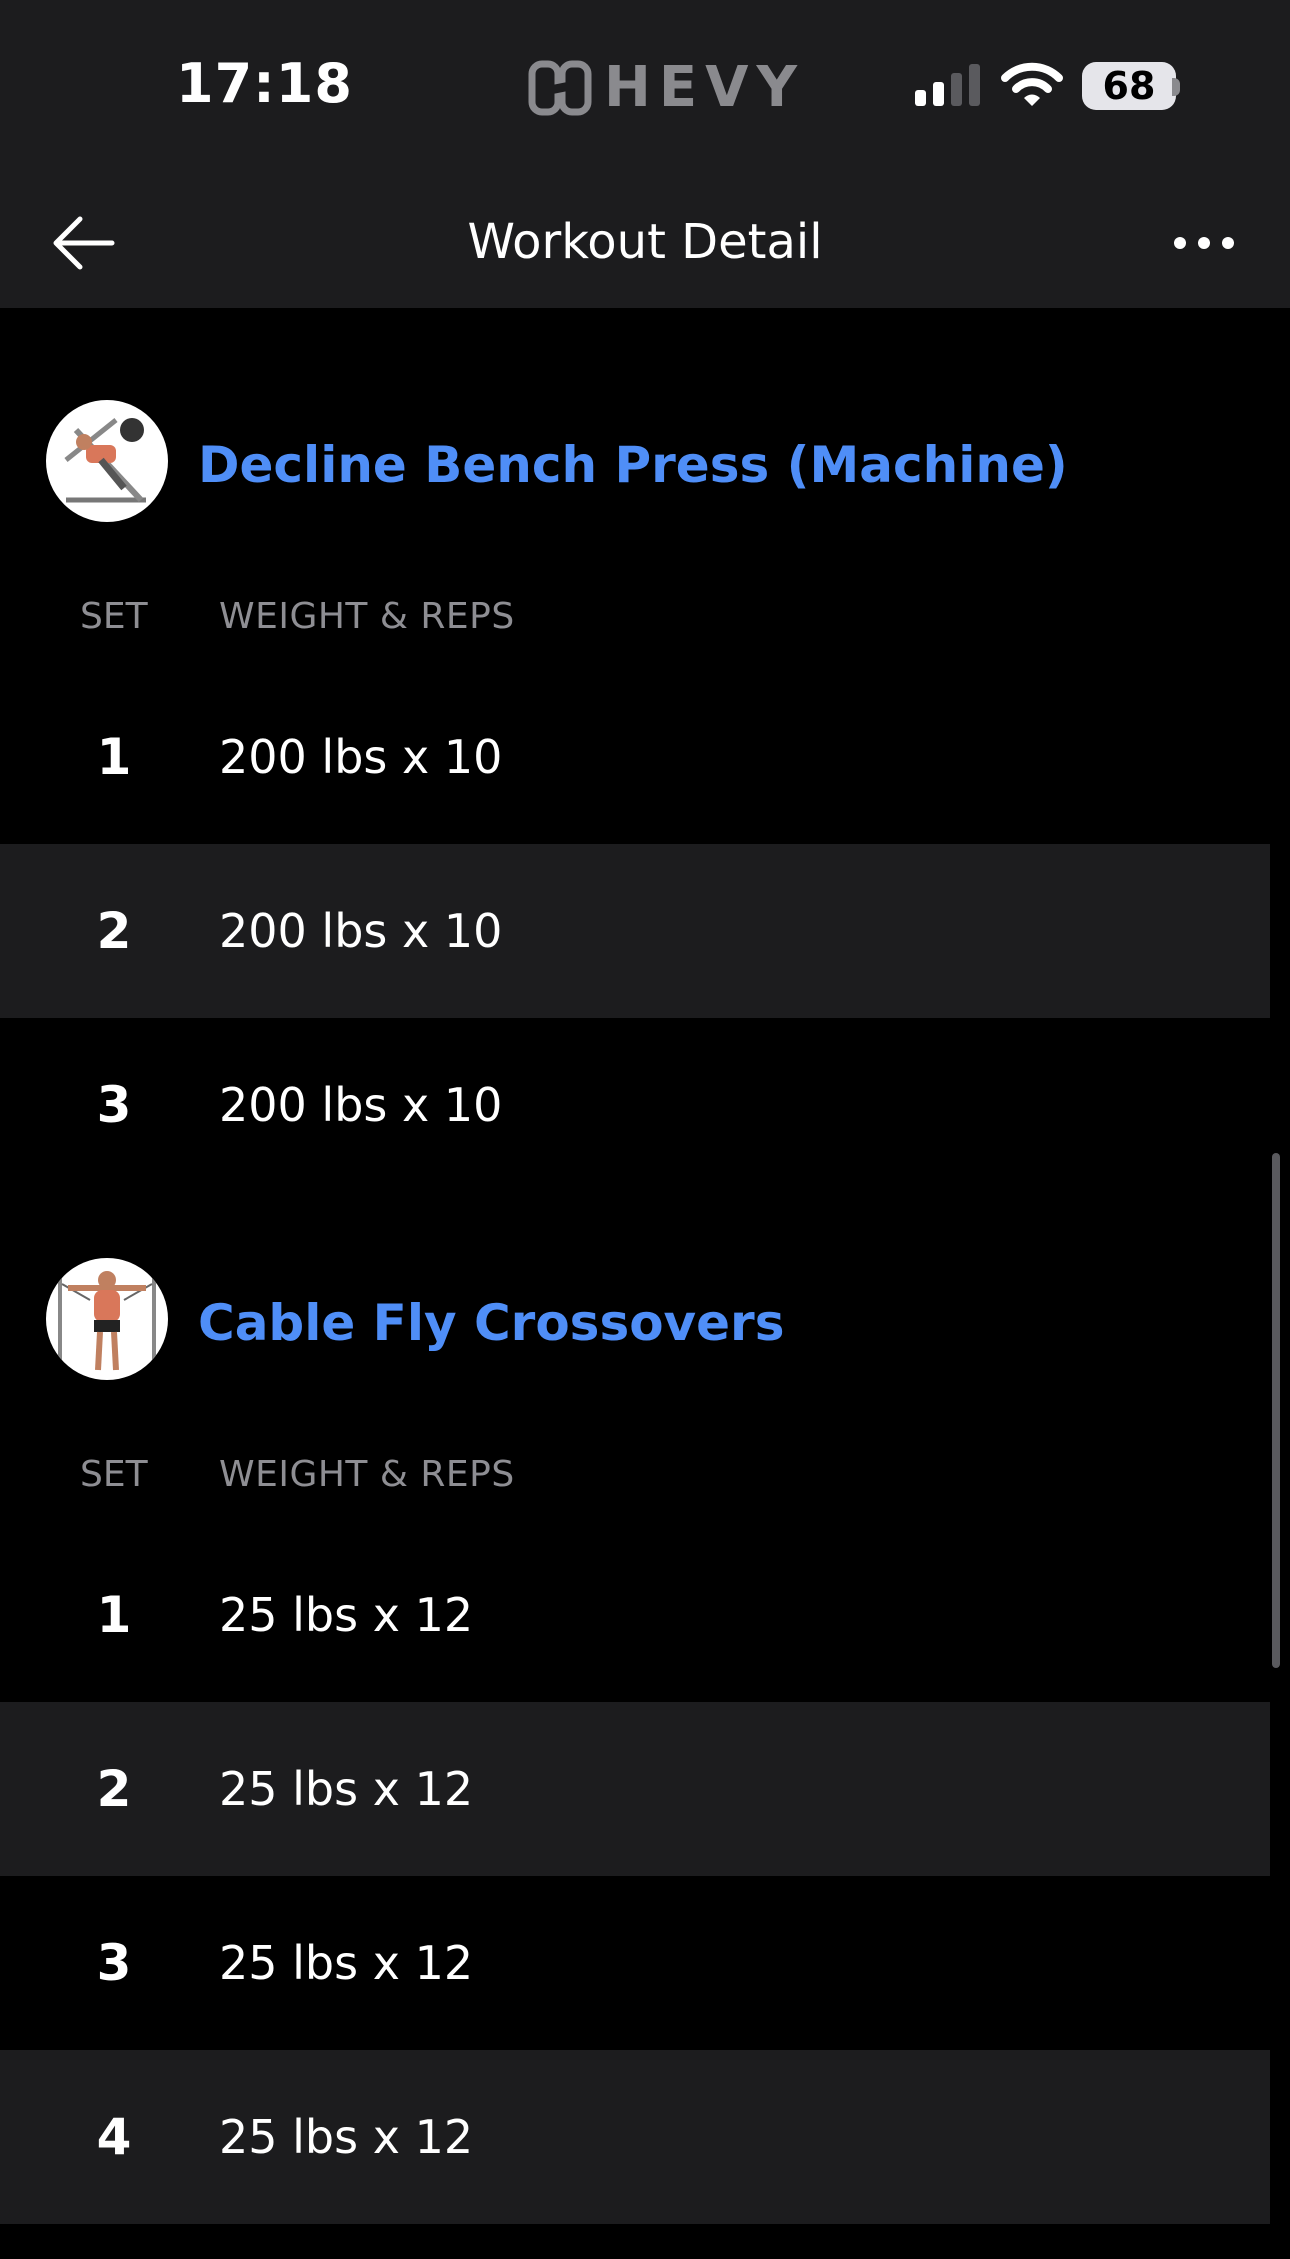  Describe the element at coordinates (705, 87) in the screenshot. I see `brand-name: HEVY` at that location.